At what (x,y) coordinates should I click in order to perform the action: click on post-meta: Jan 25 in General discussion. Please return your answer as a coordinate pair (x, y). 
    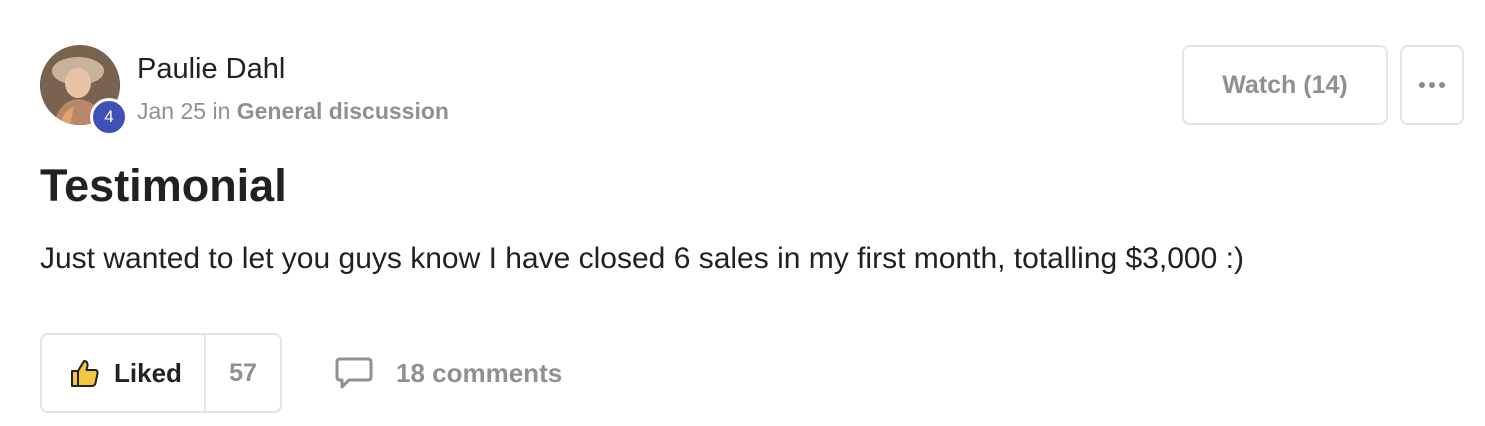
    Looking at the image, I should click on (293, 111).